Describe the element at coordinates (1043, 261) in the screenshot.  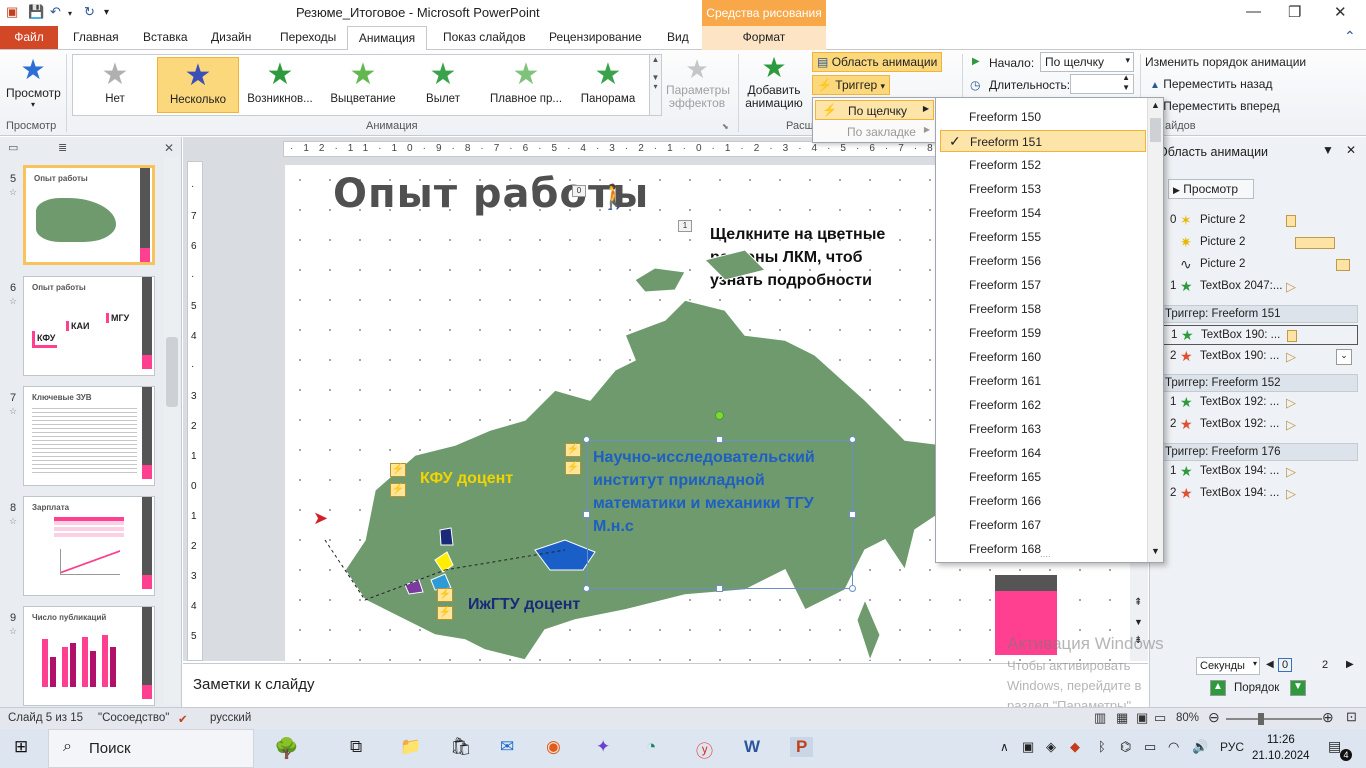
I see `menu-item-freeform: Freeform 156` at that location.